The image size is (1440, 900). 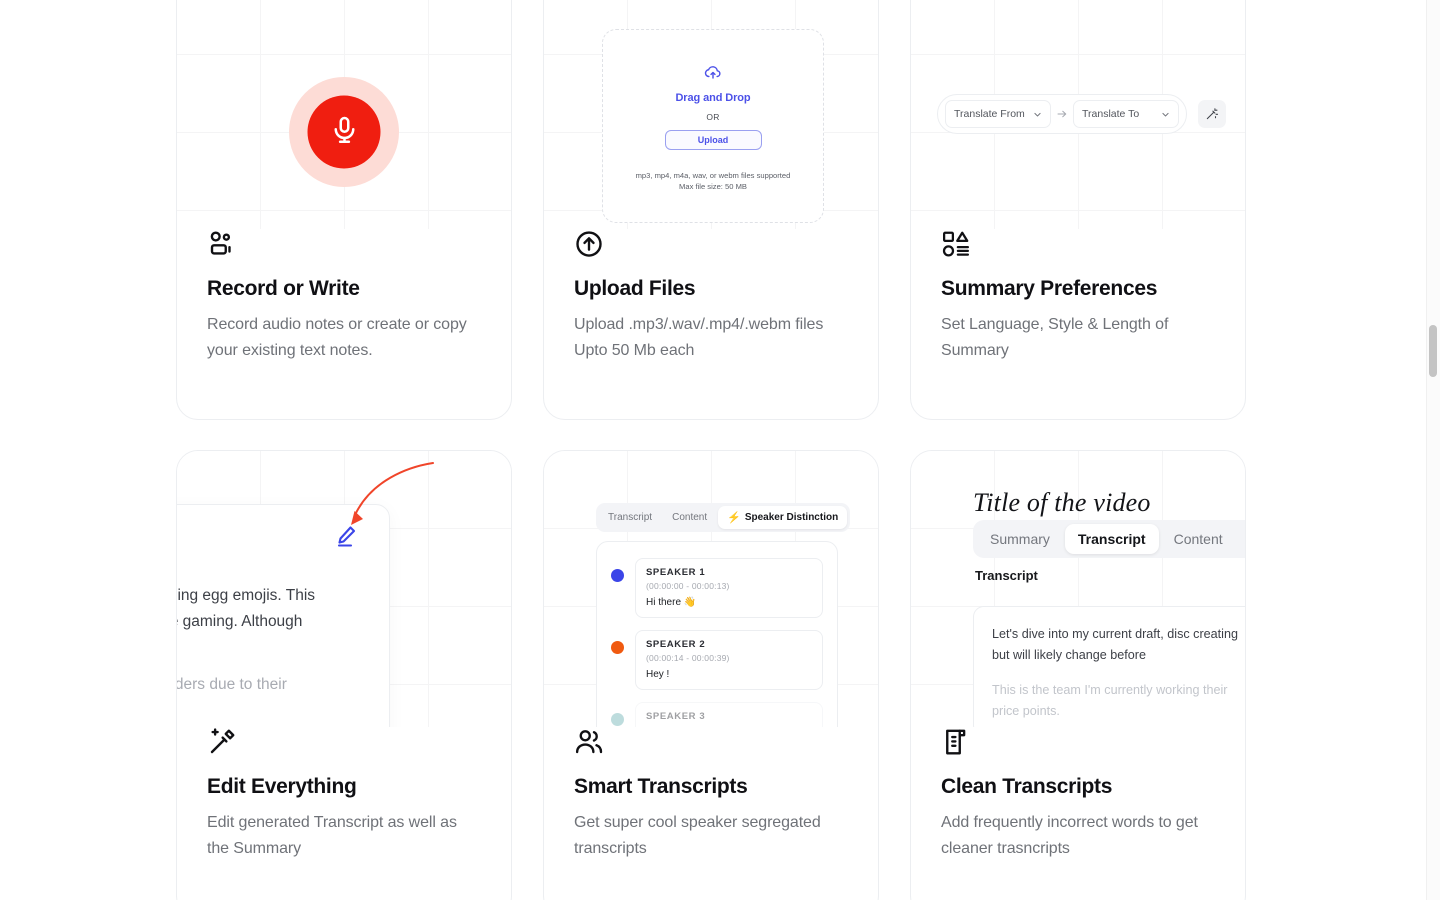 What do you see at coordinates (1055, 337) in the screenshot?
I see `card-description: Set Language, Style & Length of Summary` at bounding box center [1055, 337].